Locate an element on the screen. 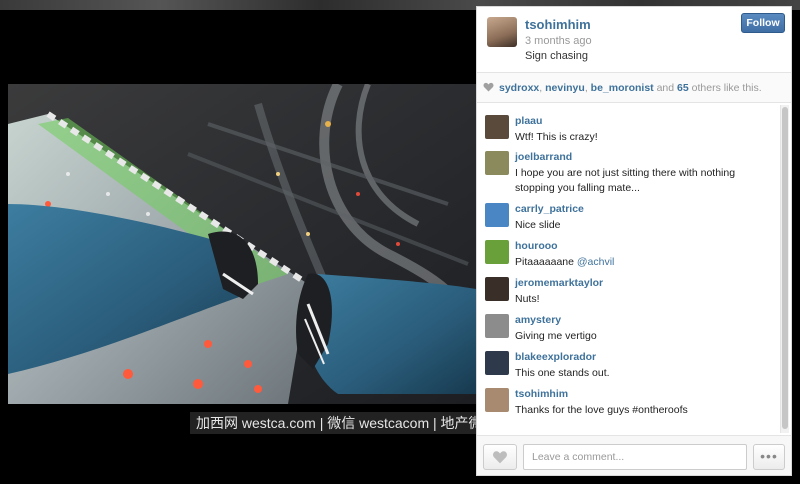 The width and height of the screenshot is (800, 484). owner-avatar is located at coordinates (502, 32).